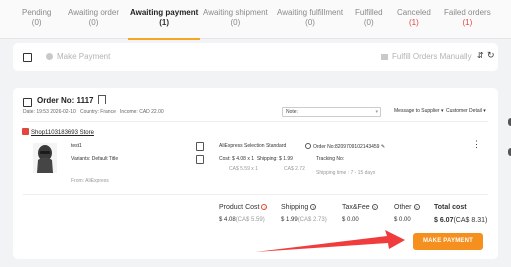 Image resolution: width=511 pixels, height=267 pixels. Describe the element at coordinates (330, 241) in the screenshot. I see `annotation-arrow` at that location.